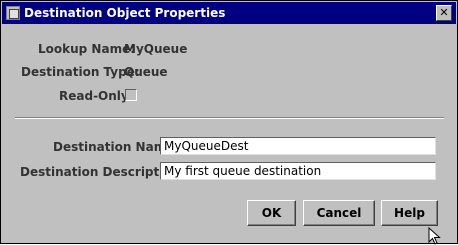  Describe the element at coordinates (339, 213) in the screenshot. I see `cancel-button: Cancel` at that location.